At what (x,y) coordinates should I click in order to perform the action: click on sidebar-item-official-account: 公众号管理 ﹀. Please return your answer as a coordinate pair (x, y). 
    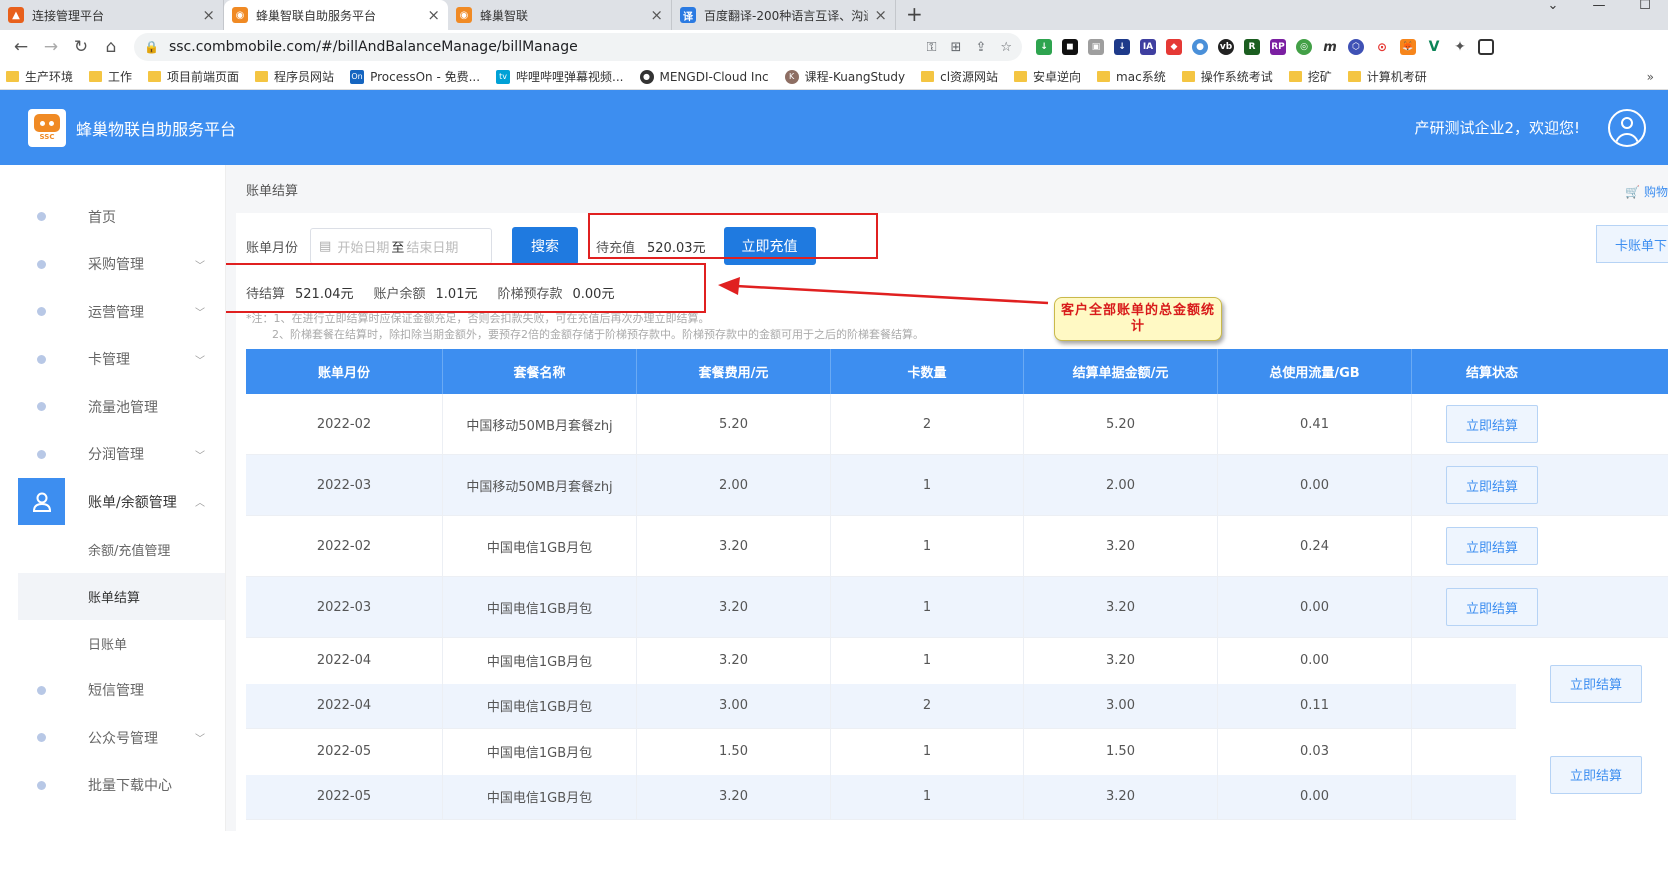
    Looking at the image, I should click on (112, 738).